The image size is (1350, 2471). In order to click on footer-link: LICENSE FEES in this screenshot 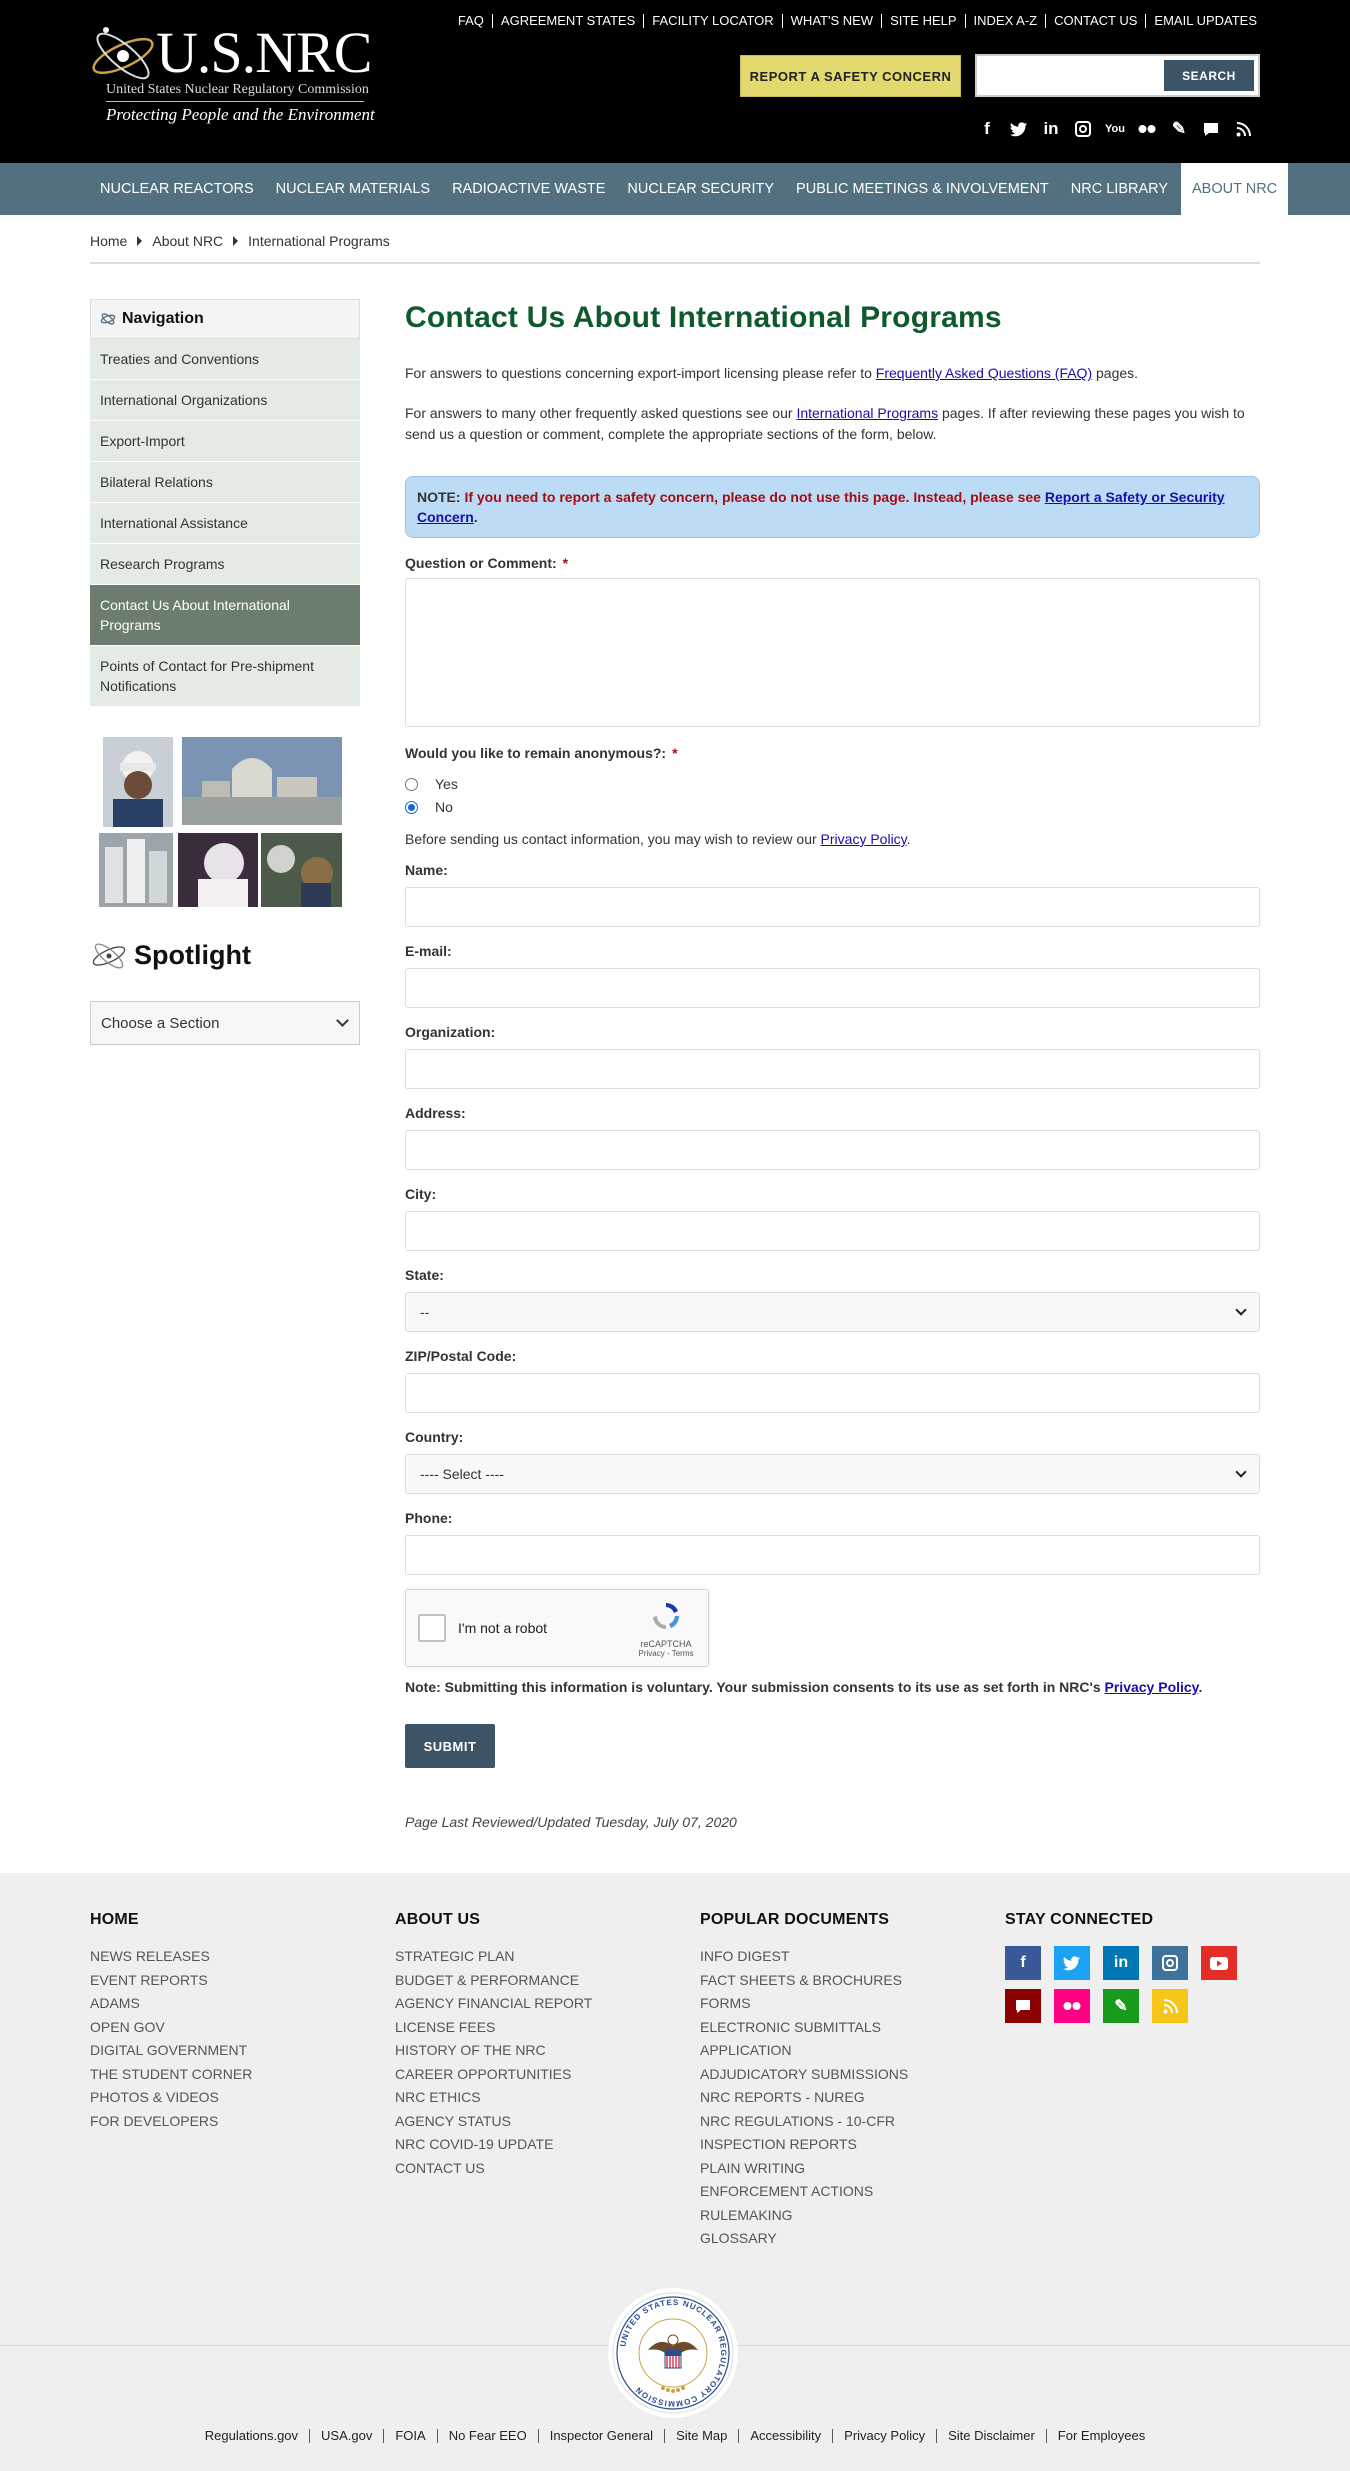, I will do `click(493, 2028)`.